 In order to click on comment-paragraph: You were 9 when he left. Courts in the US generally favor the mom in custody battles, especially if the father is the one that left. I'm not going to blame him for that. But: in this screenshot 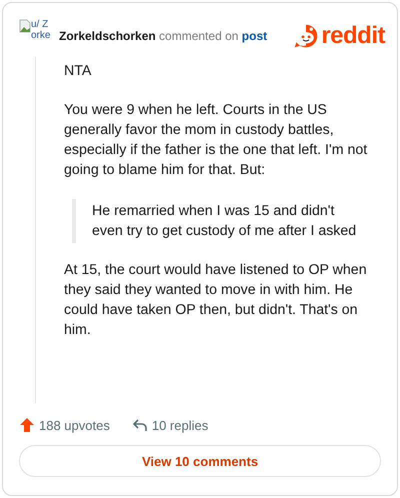, I will do `click(216, 140)`.